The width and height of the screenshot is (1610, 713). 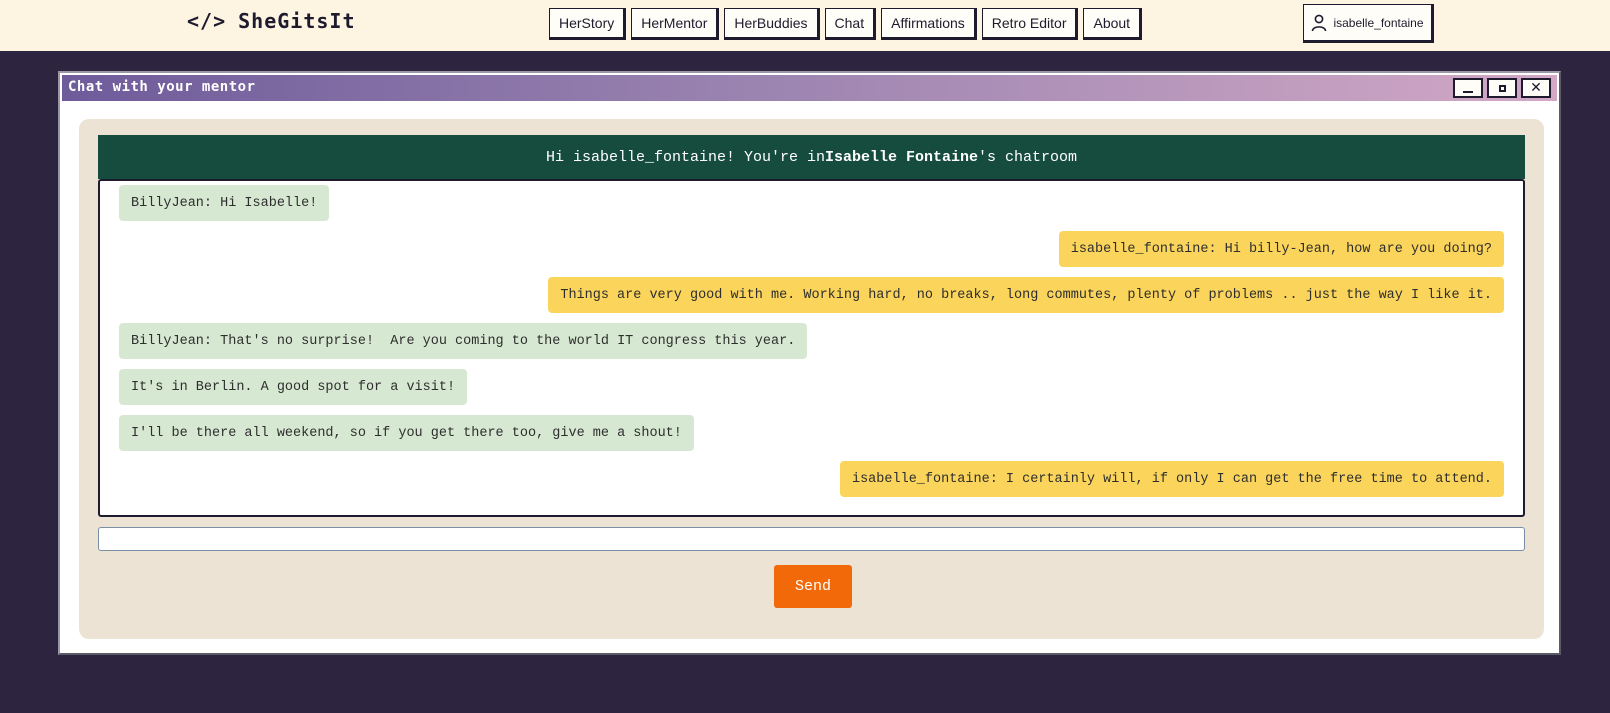 What do you see at coordinates (588, 24) in the screenshot?
I see `nav-link-herstory: HerStory` at bounding box center [588, 24].